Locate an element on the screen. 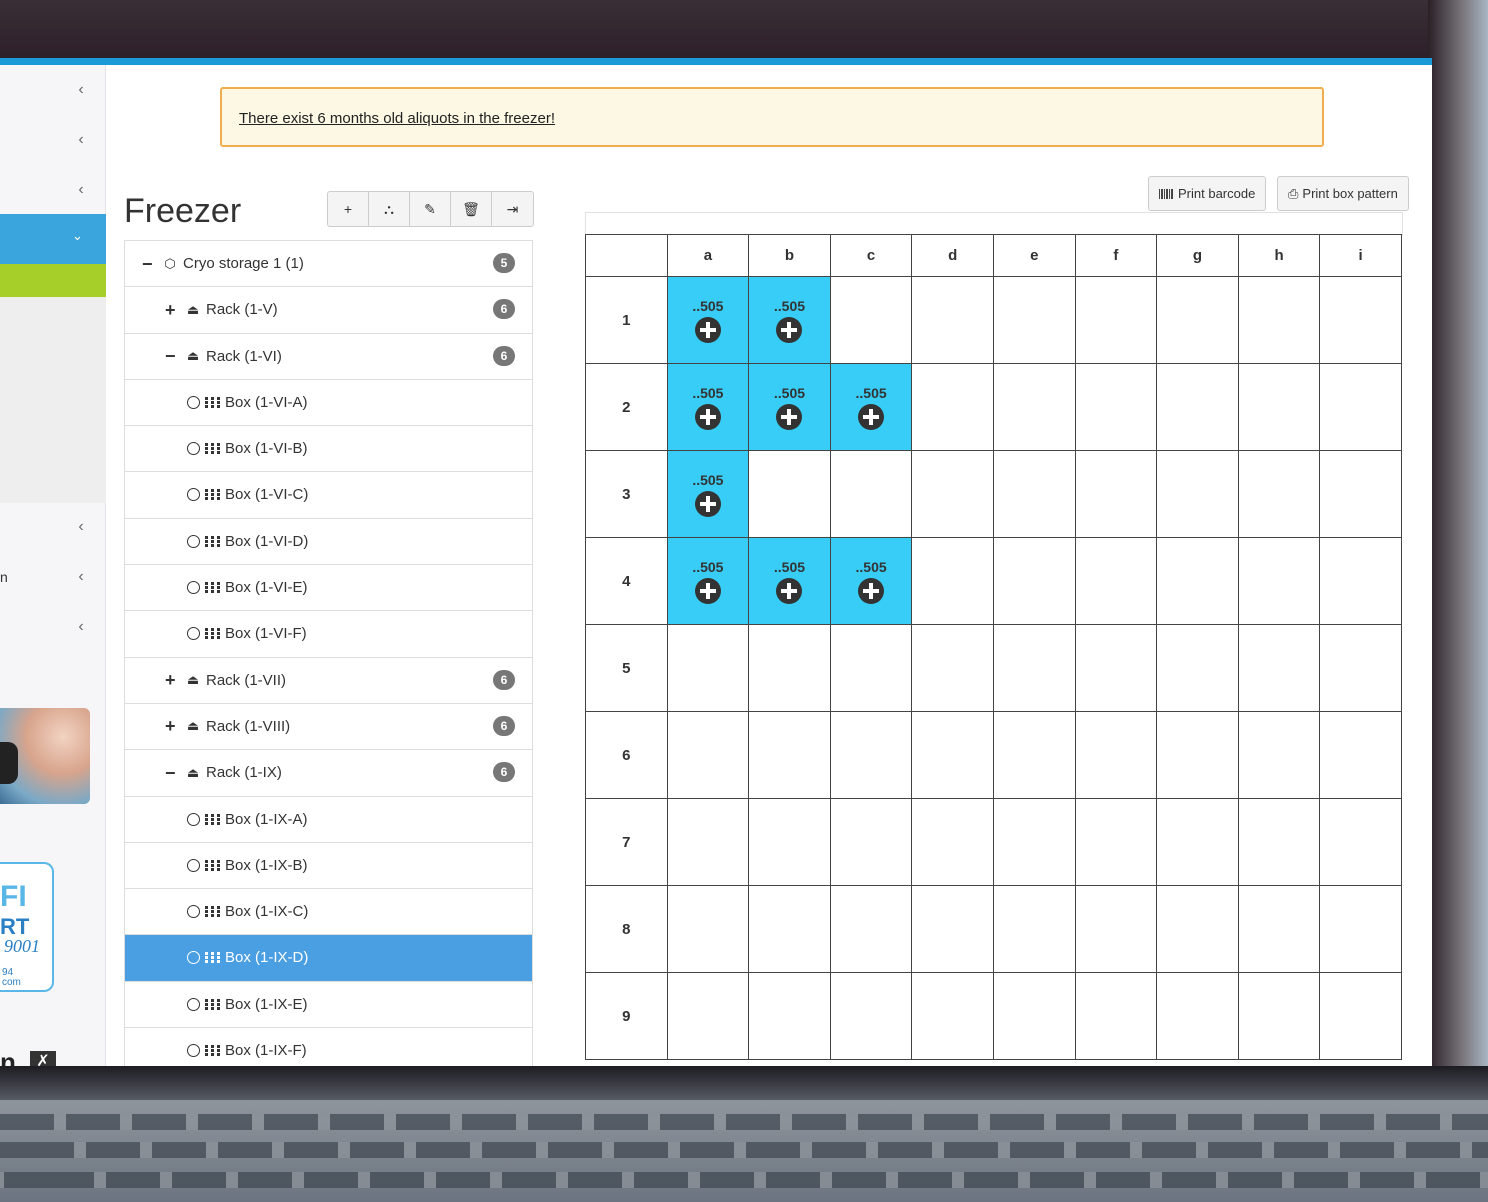  tree-box-item: Box (1-IX-C) is located at coordinates (328, 912).